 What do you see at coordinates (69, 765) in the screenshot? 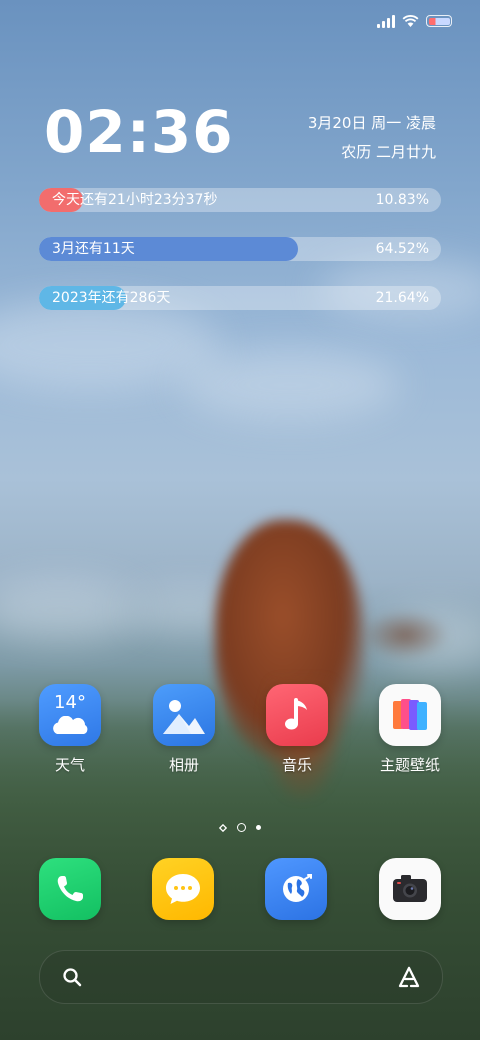
I see `app-label: 天气` at bounding box center [69, 765].